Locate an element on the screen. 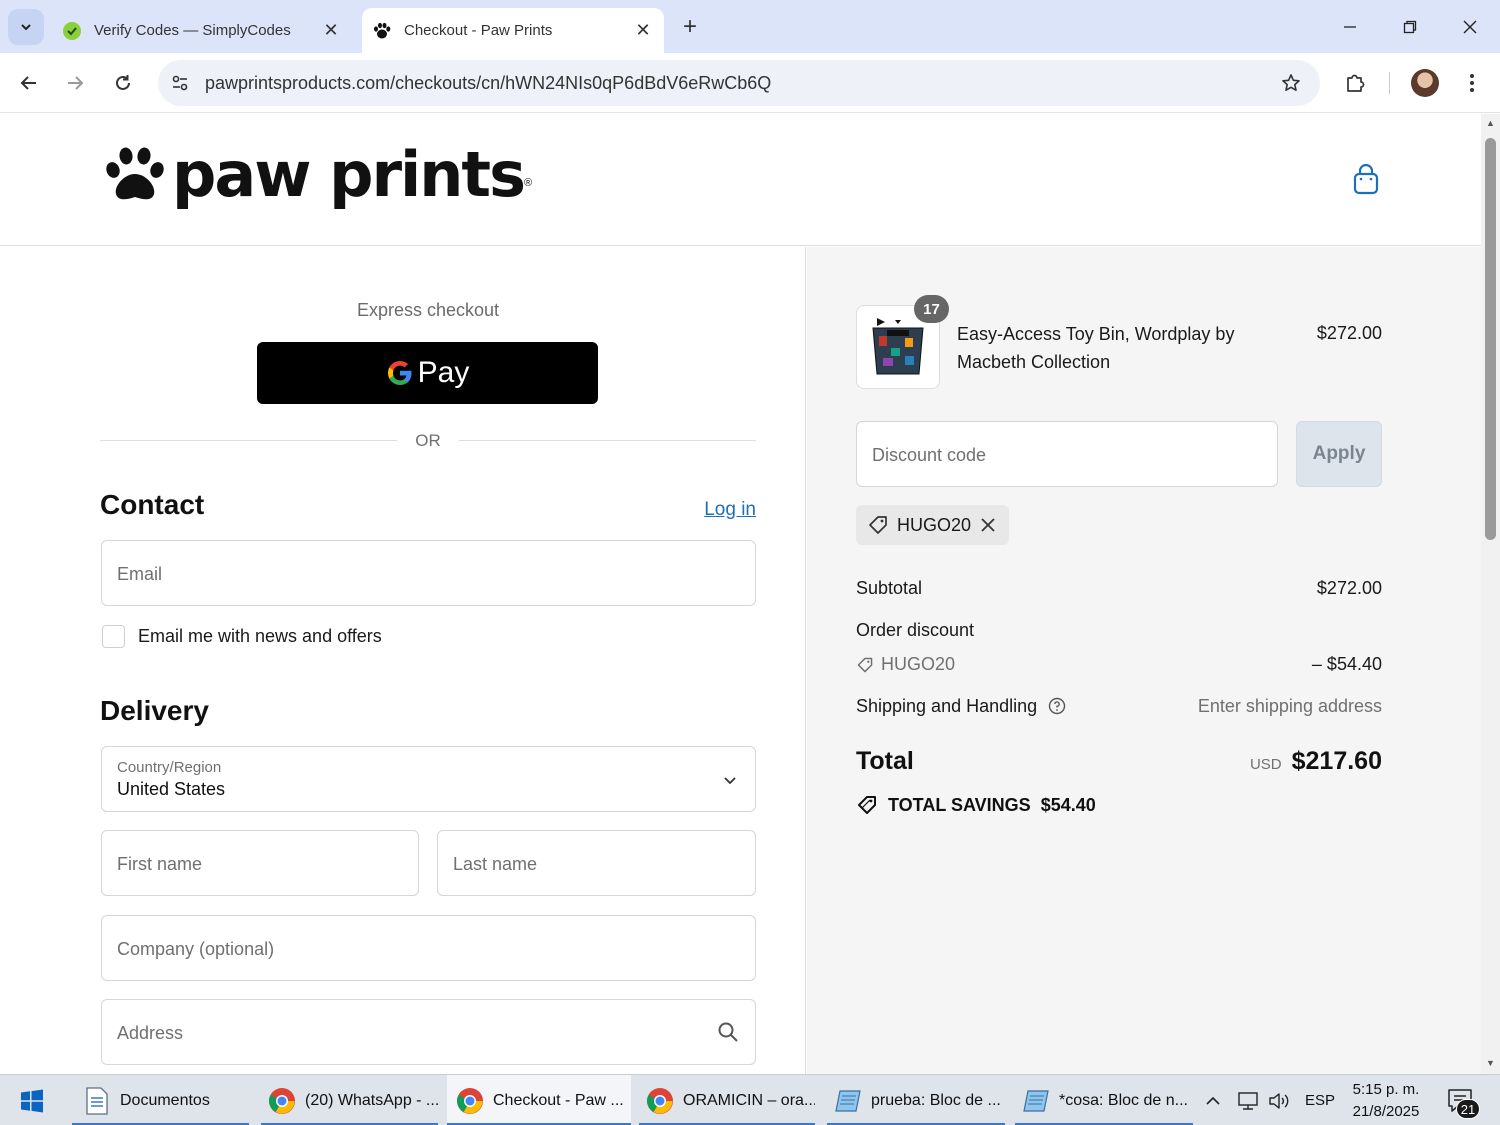 Image resolution: width=1500 pixels, height=1125 pixels. chevron-up-icon is located at coordinates (1213, 1100).